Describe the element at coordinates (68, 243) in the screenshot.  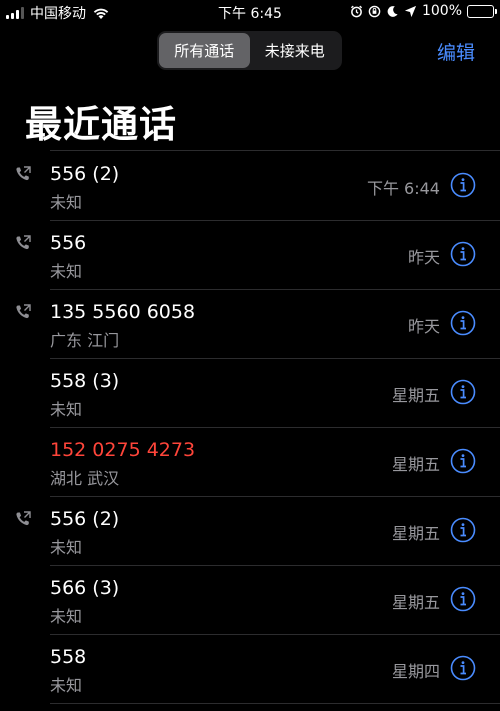
I see `caller-name: 556` at that location.